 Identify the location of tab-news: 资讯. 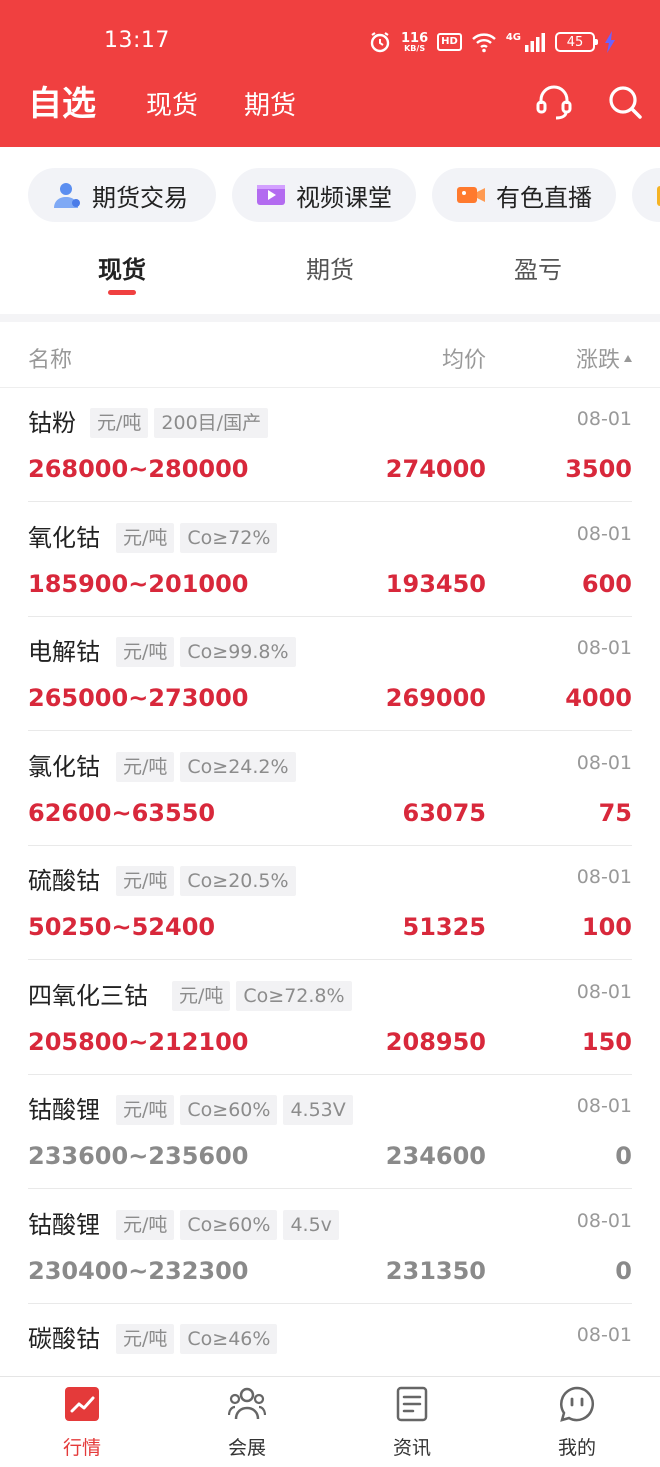
(412, 1425).